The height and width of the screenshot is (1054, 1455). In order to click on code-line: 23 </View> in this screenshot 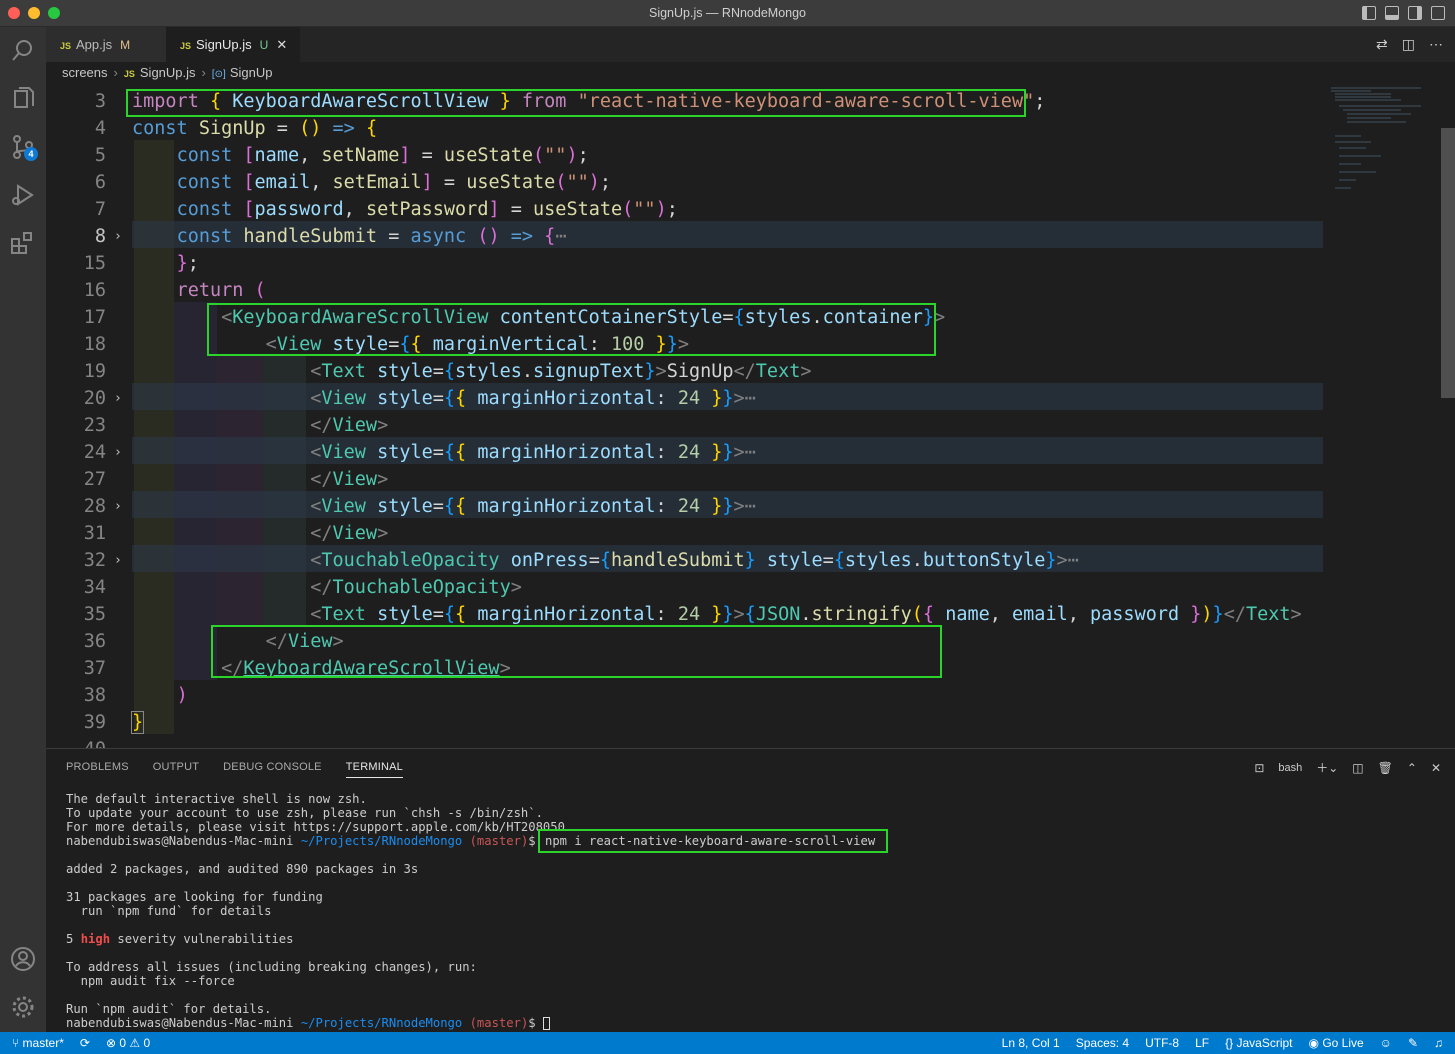, I will do `click(736, 425)`.